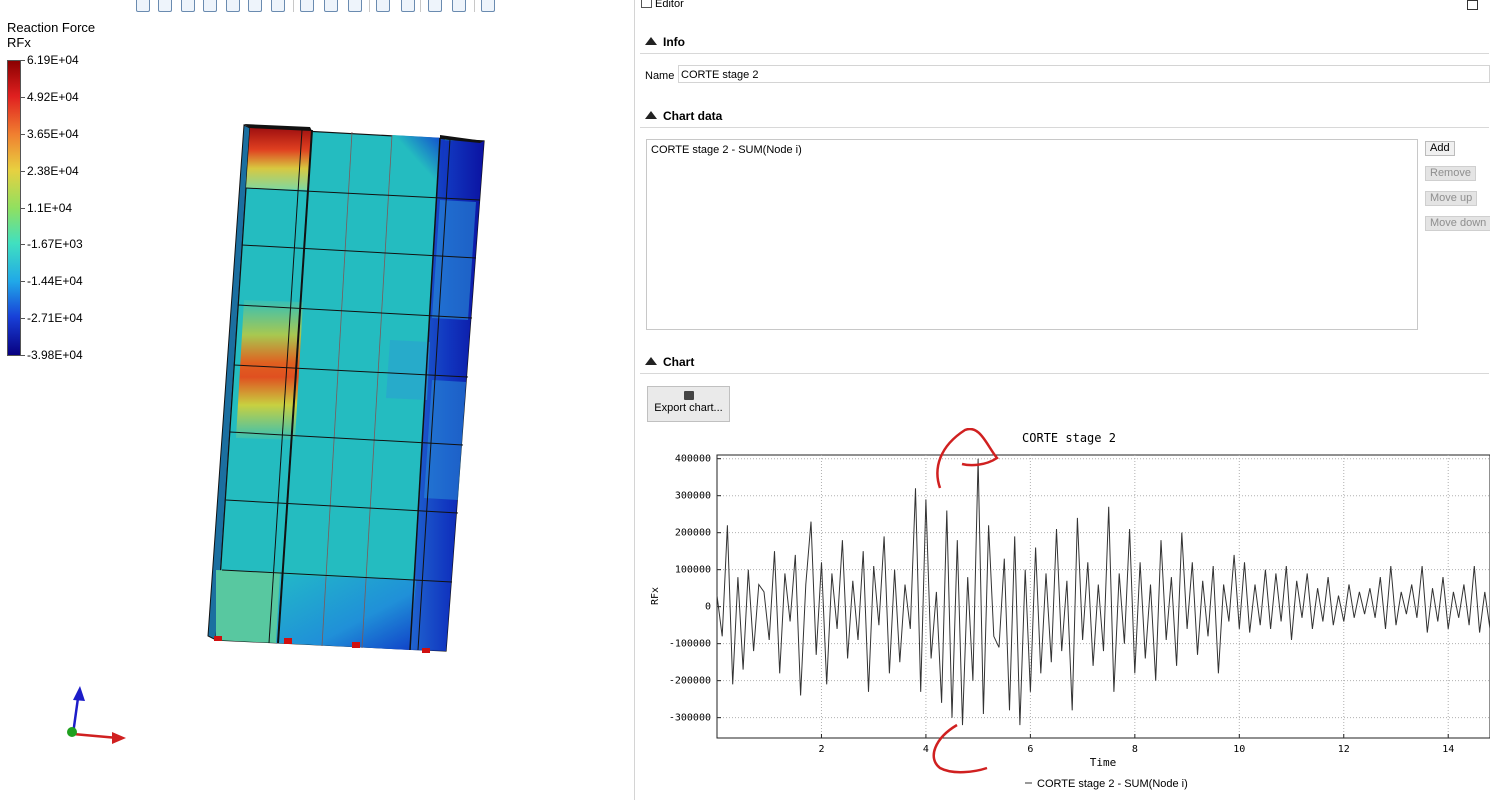  I want to click on x-tick-label: 4, so click(926, 749).